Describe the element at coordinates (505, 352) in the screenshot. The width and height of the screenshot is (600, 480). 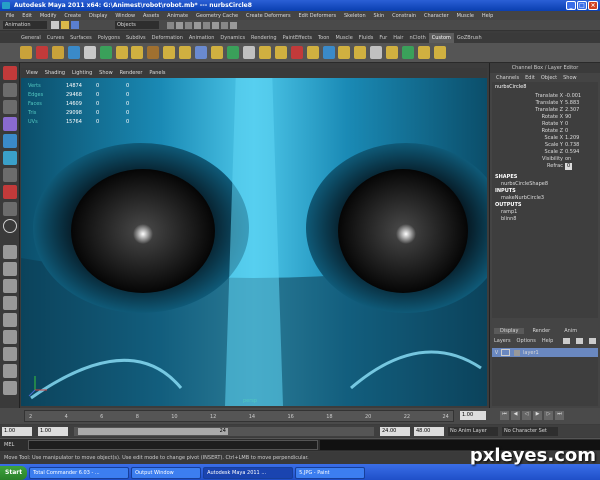
I see `layer-type-toggle` at that location.